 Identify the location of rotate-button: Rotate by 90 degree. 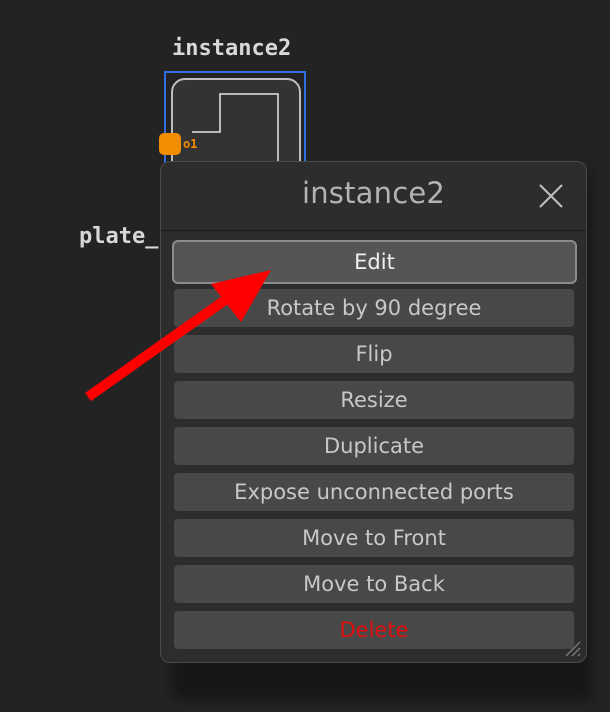
(374, 308).